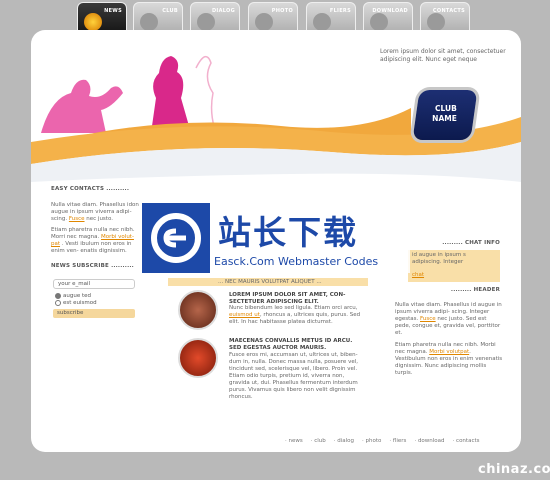  What do you see at coordinates (93, 22) in the screenshot?
I see `news-thumb-icon` at bounding box center [93, 22].